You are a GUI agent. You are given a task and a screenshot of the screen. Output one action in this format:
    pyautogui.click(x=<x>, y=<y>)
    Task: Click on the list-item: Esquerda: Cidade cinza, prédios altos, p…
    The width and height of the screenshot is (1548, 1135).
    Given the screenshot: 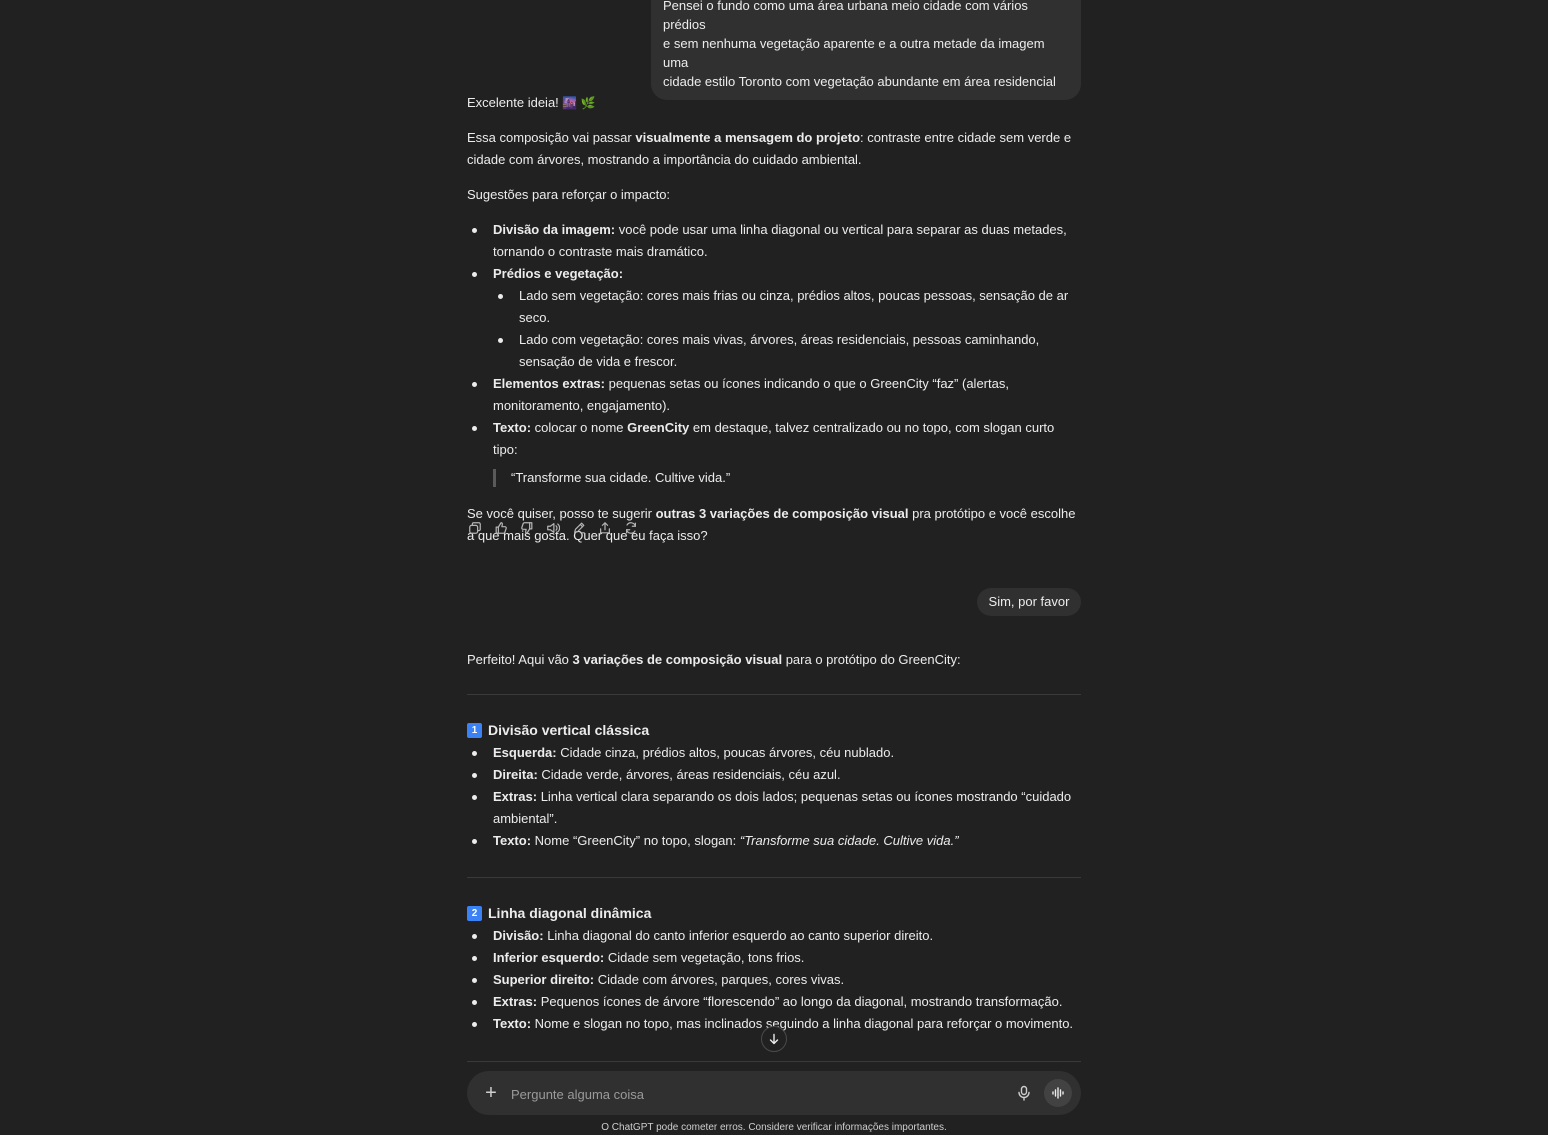 What is the action you would take?
    pyautogui.click(x=774, y=753)
    